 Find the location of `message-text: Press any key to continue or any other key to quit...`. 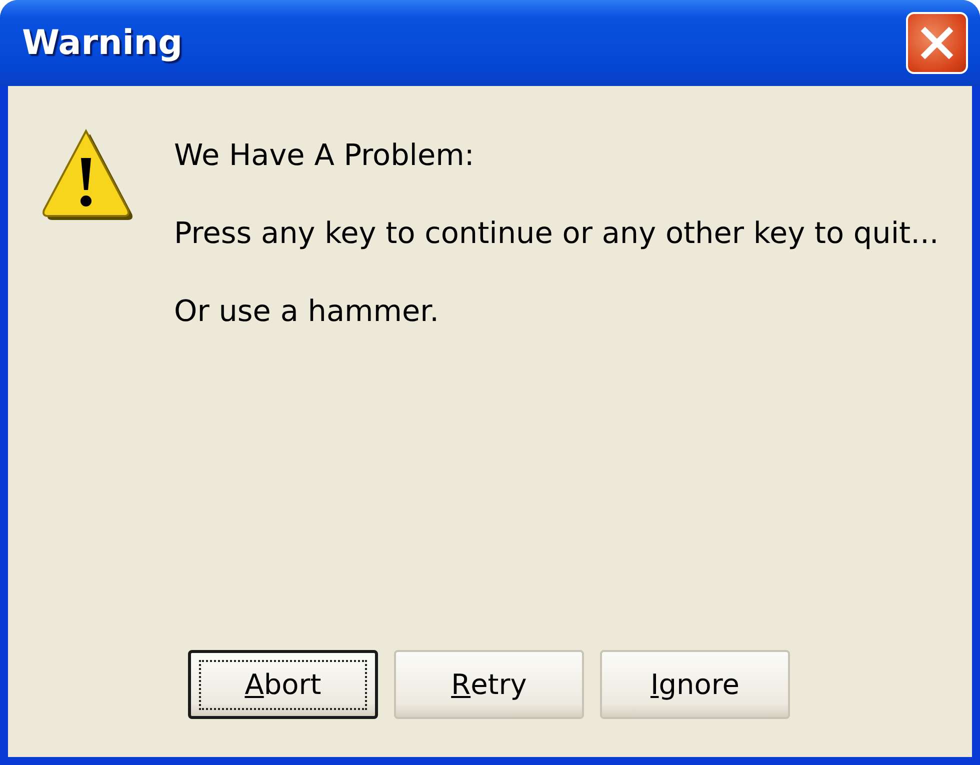

message-text: Press any key to continue or any other key to quit... is located at coordinates (556, 233).